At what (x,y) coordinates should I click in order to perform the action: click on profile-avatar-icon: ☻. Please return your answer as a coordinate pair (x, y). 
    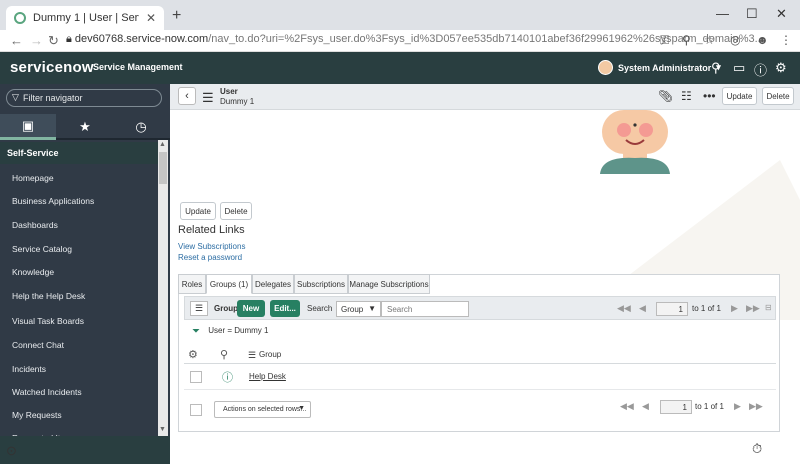
    Looking at the image, I should click on (762, 40).